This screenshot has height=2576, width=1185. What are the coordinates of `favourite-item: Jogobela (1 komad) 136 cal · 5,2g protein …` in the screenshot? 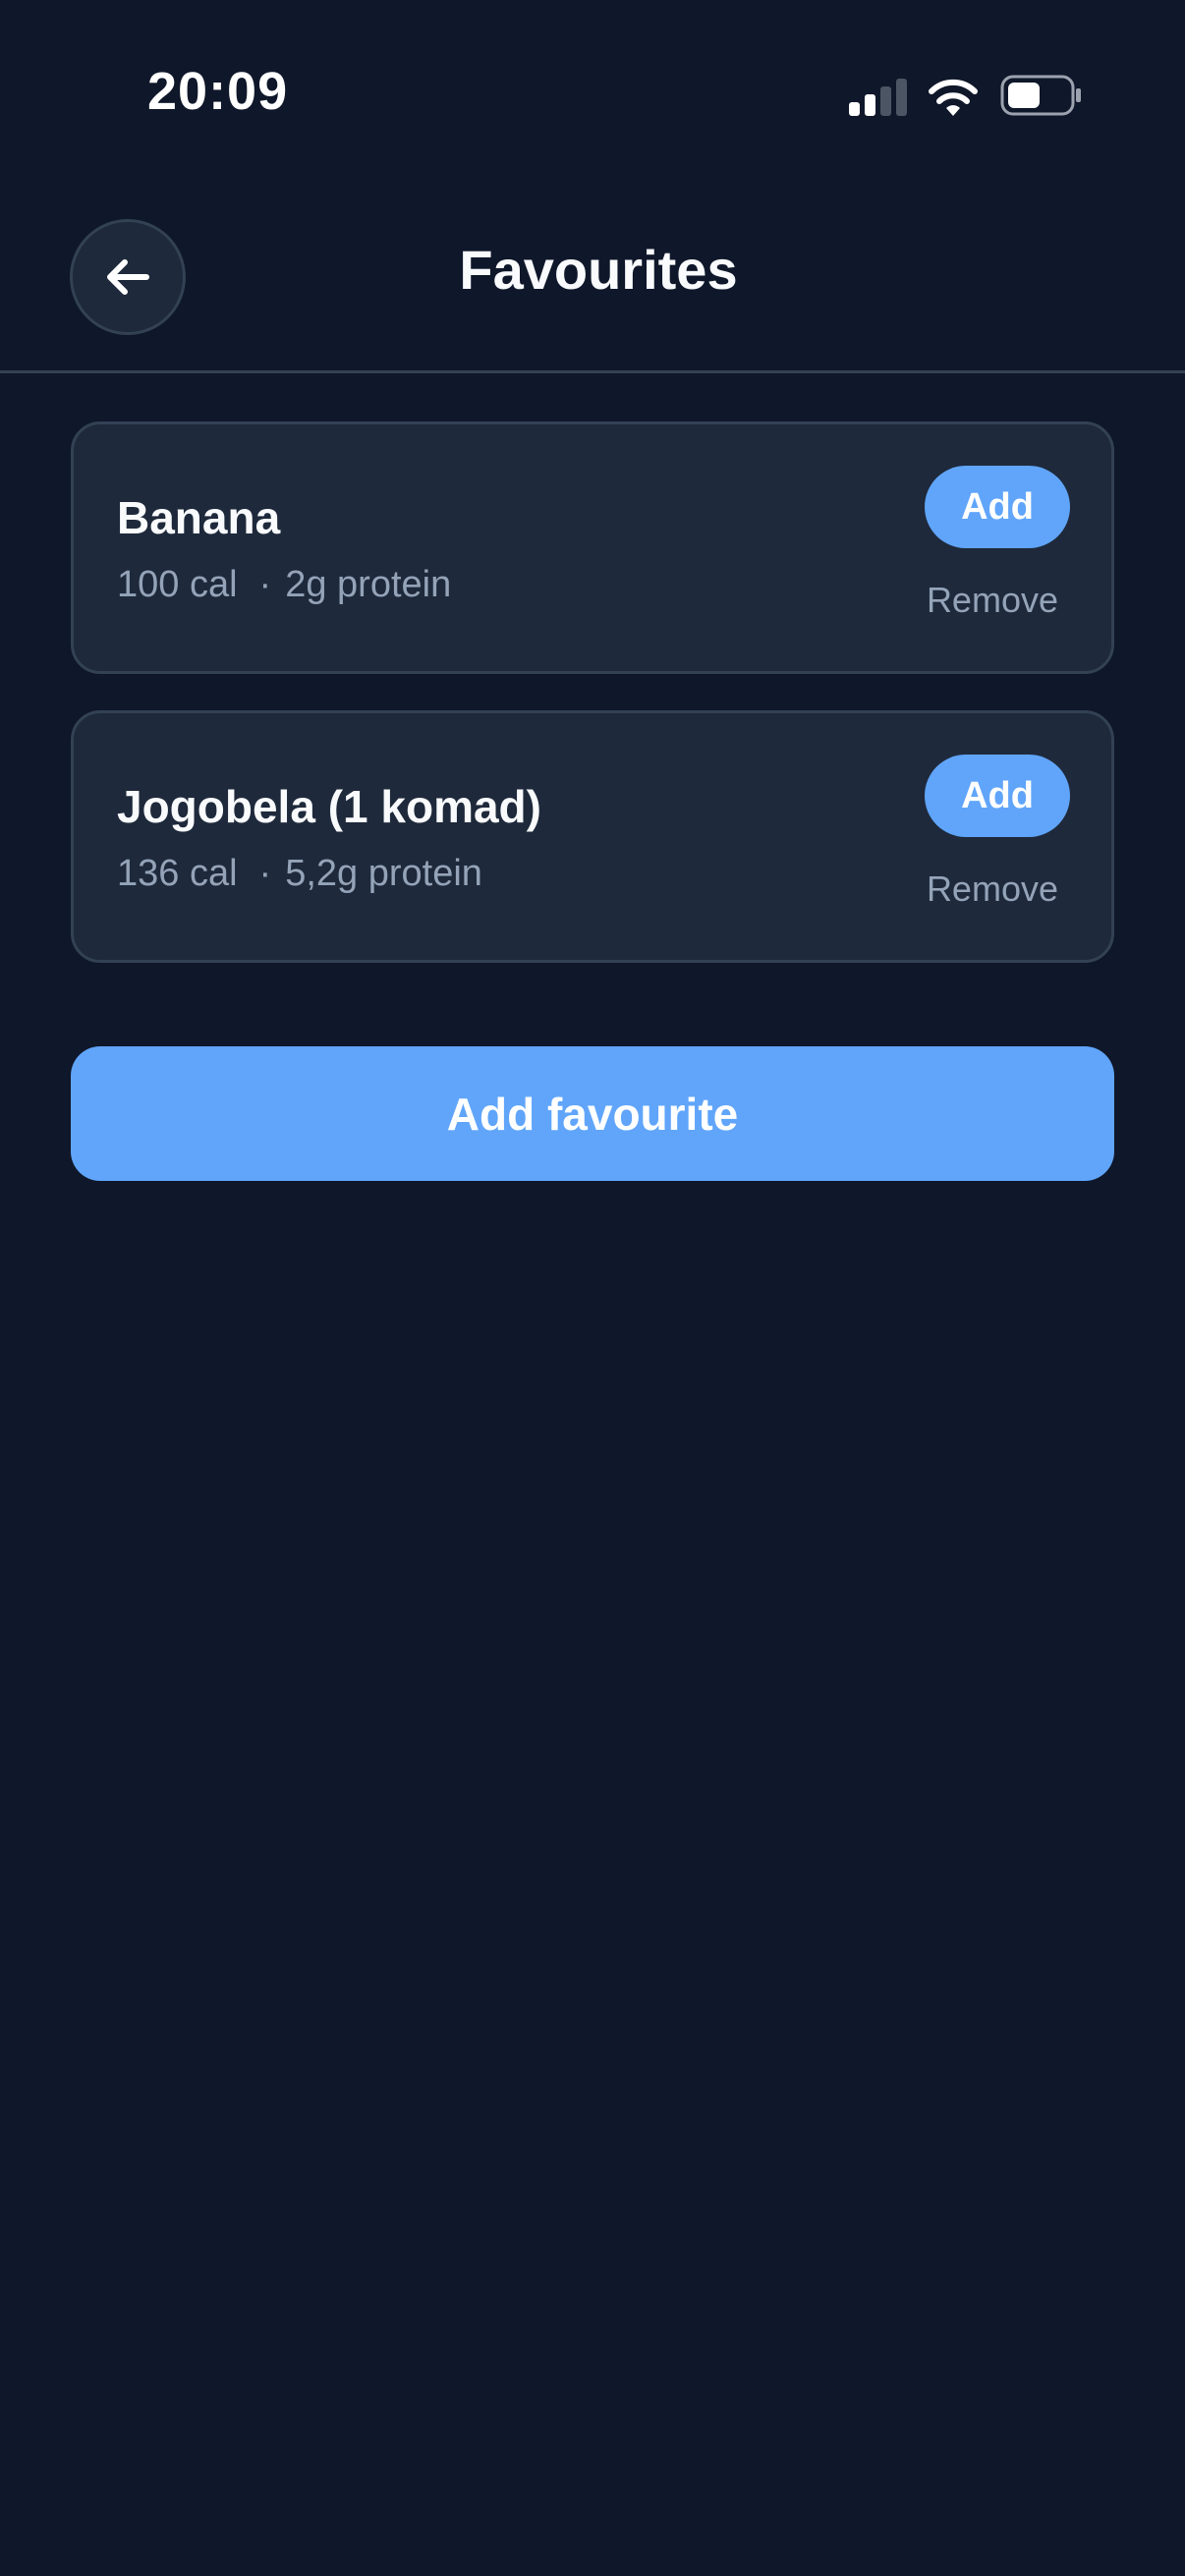 It's located at (592, 836).